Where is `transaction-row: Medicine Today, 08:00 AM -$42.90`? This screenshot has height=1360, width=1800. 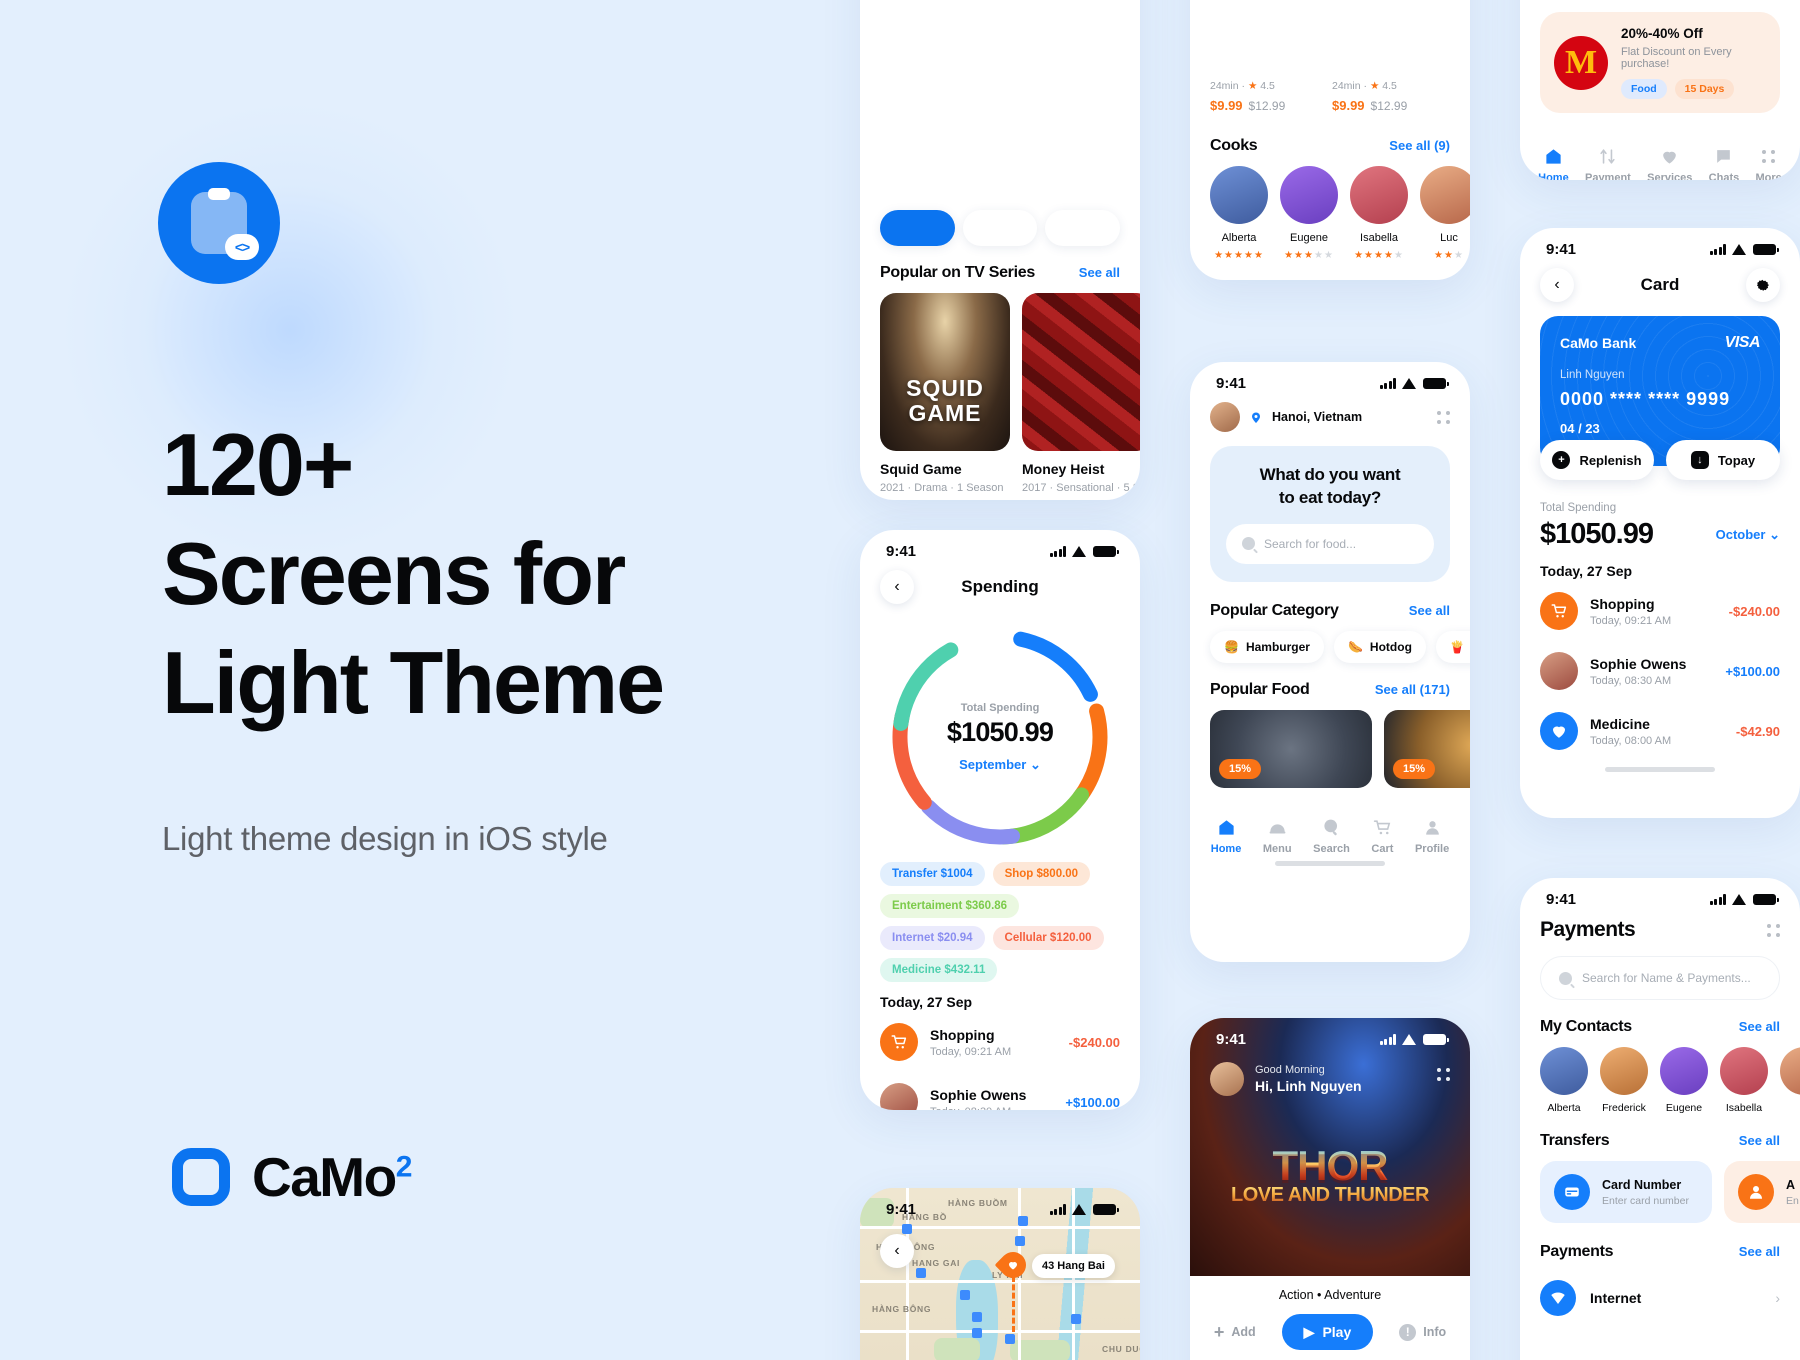 transaction-row: Medicine Today, 08:00 AM -$42.90 is located at coordinates (1660, 731).